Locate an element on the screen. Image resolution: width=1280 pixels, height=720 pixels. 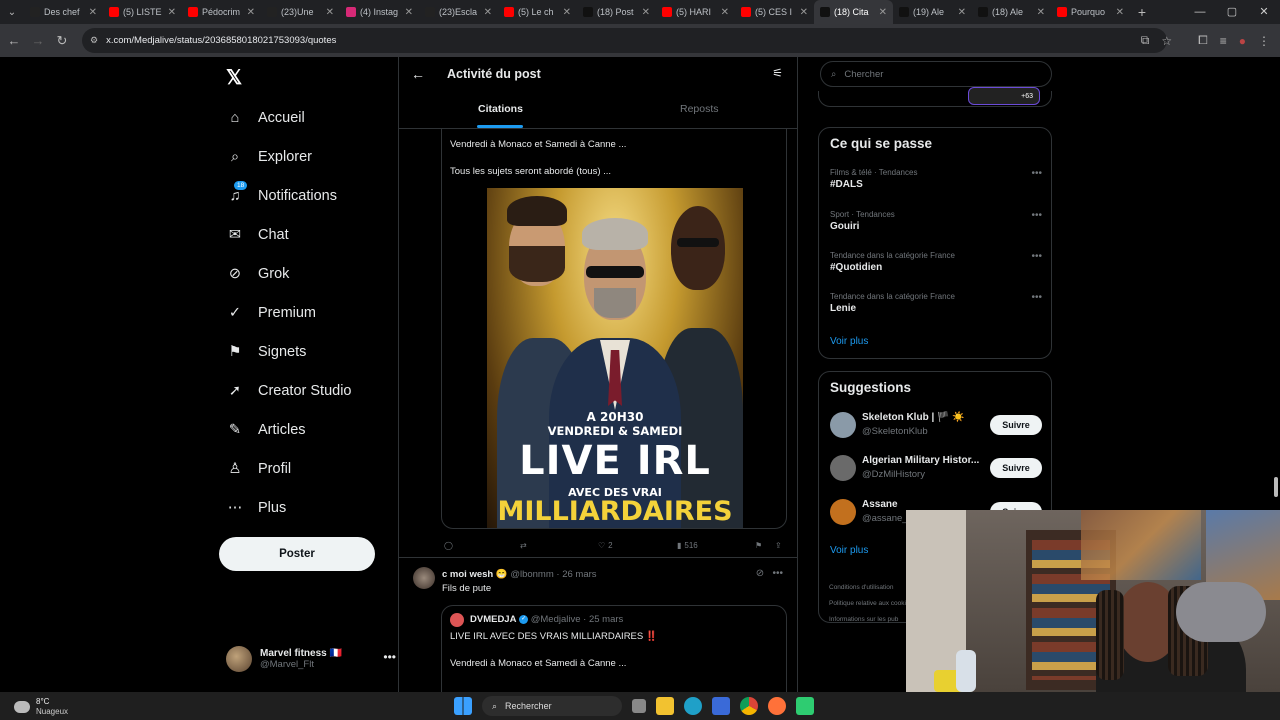
task-view-icon is located at coordinates (639, 706).